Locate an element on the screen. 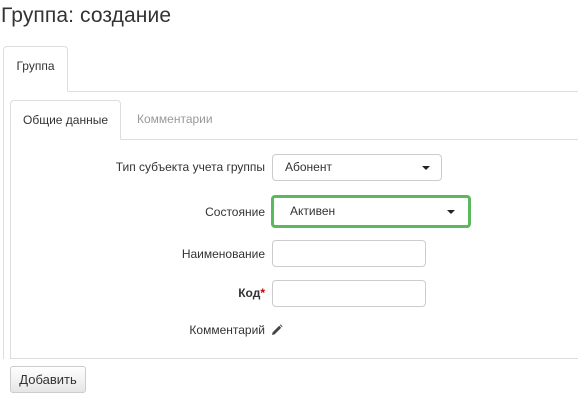 The image size is (578, 401). page-title: Группа: создание is located at coordinates (86, 15).